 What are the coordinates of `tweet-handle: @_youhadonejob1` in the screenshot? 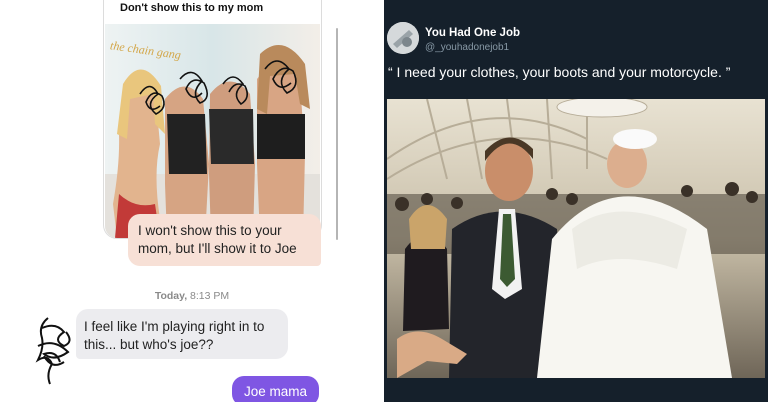 It's located at (467, 47).